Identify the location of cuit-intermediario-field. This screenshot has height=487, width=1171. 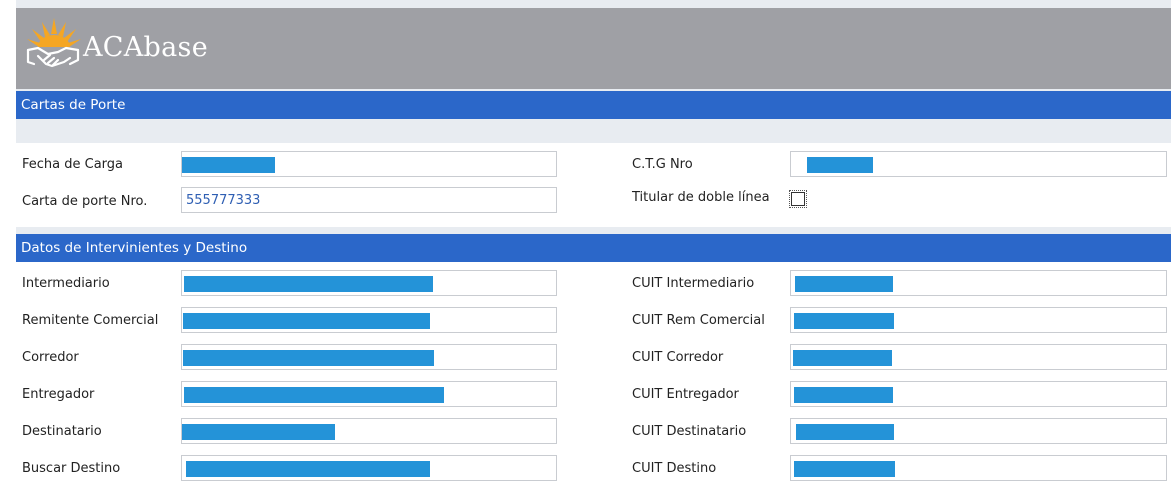
(978, 283).